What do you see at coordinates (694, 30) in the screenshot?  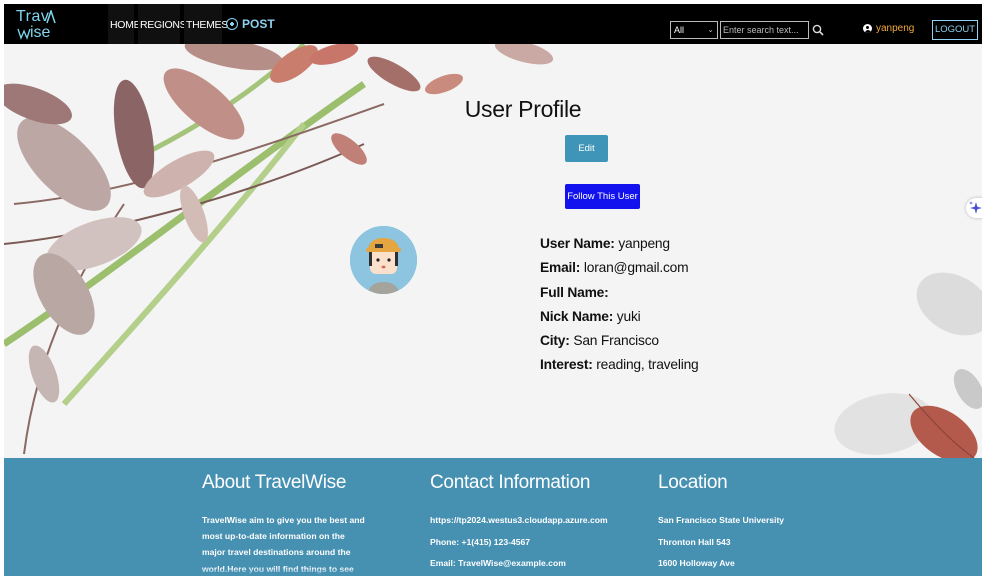 I see `search-category-select: All ⌄` at bounding box center [694, 30].